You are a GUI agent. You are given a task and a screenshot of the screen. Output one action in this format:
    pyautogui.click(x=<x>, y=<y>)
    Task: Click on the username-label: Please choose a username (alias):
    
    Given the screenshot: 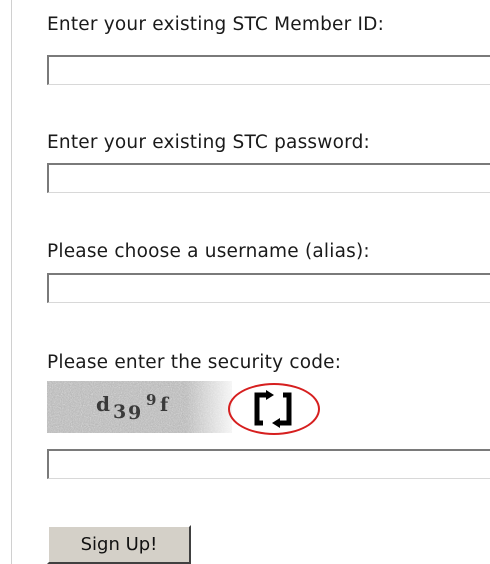 What is the action you would take?
    pyautogui.click(x=208, y=251)
    